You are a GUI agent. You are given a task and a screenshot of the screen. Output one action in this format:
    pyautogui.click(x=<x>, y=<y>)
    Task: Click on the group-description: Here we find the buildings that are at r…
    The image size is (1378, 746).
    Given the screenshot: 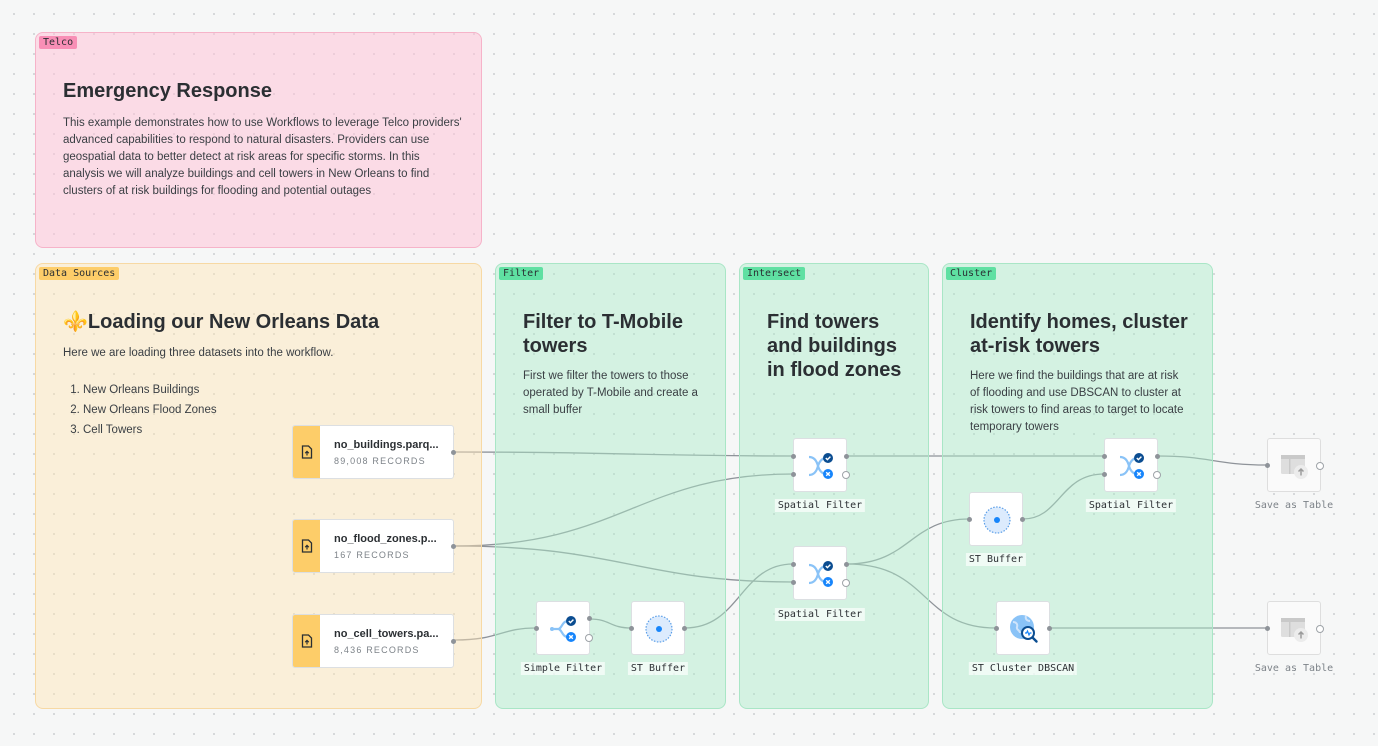 What is the action you would take?
    pyautogui.click(x=1077, y=401)
    